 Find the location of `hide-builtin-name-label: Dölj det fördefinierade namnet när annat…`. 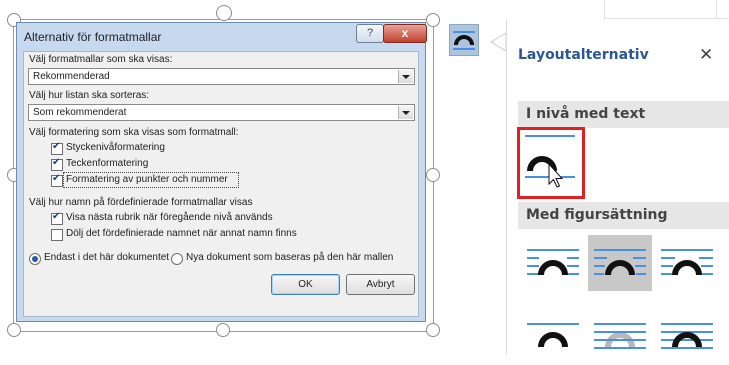

hide-builtin-name-label: Dölj det fördefinierade namnet när annat… is located at coordinates (181, 233).